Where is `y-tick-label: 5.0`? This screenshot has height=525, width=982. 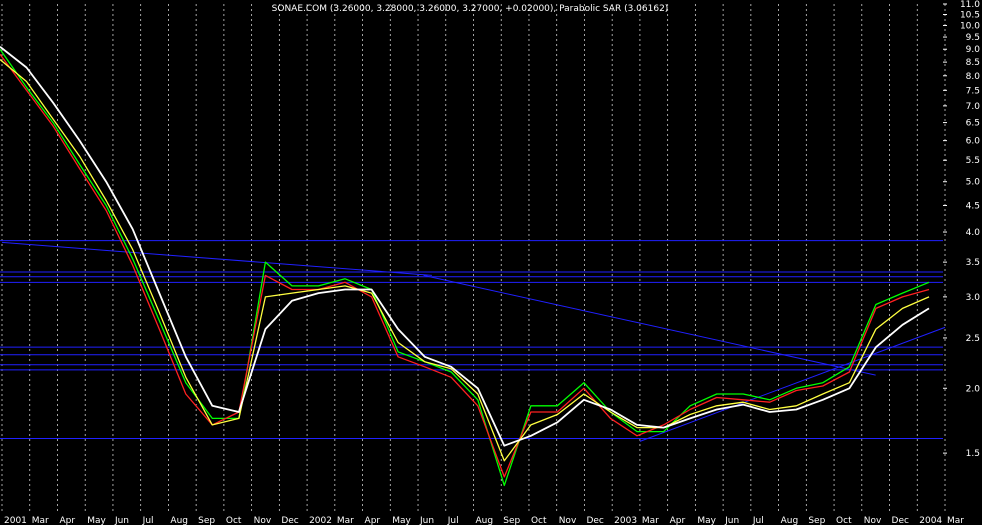
y-tick-label: 5.0 is located at coordinates (973, 183).